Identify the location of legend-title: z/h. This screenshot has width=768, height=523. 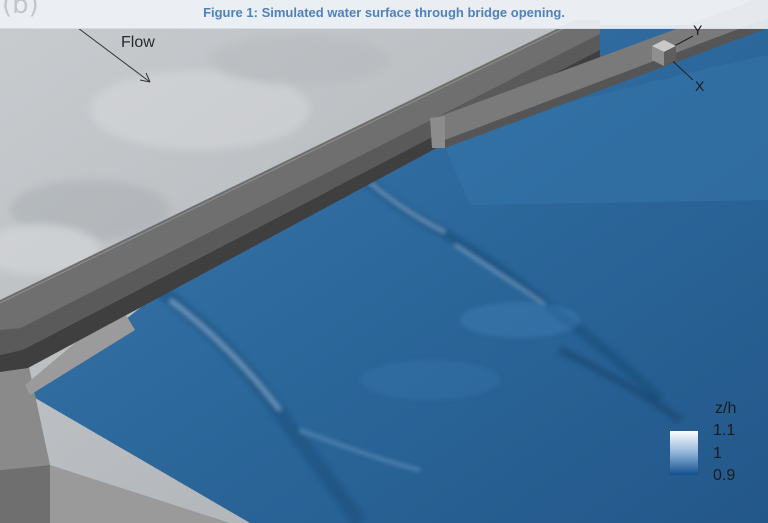
(726, 408).